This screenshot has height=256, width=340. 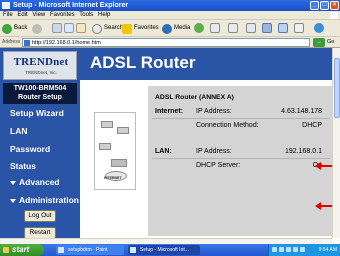 What do you see at coordinates (21, 28) in the screenshot?
I see `back-label: Back` at bounding box center [21, 28].